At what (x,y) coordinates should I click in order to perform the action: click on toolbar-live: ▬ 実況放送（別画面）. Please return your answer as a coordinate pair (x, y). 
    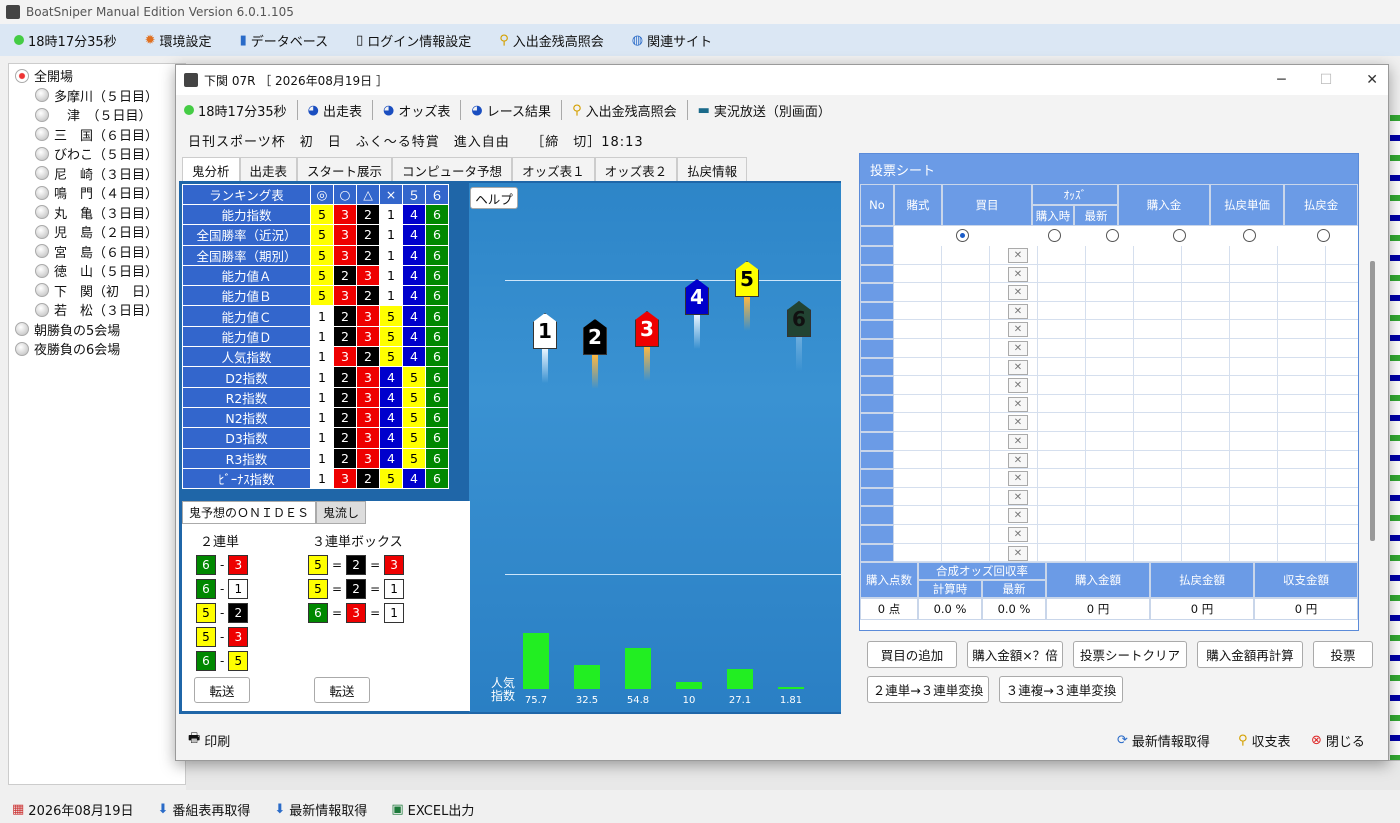
    Looking at the image, I should click on (764, 110).